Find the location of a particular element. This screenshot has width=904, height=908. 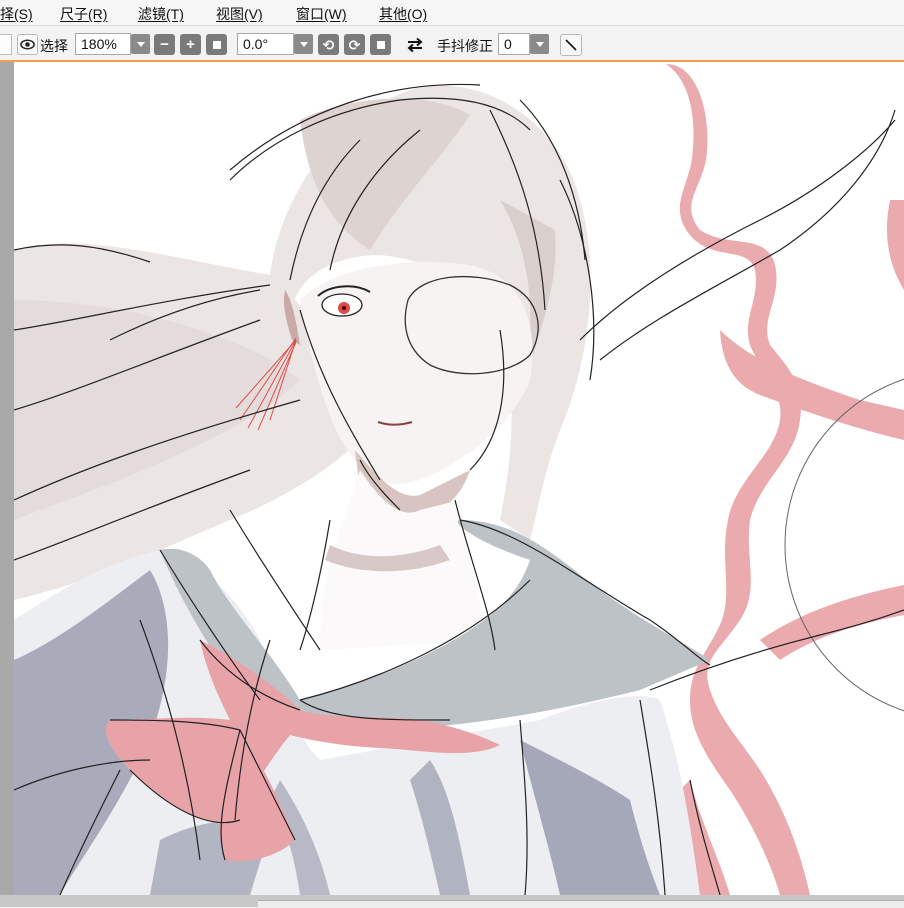

zoom-reset-button is located at coordinates (216, 44).